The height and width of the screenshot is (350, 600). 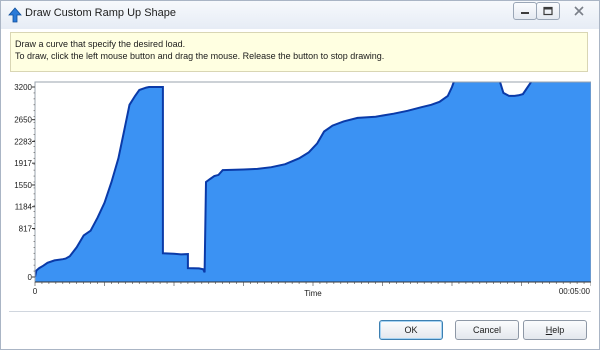 What do you see at coordinates (23, 120) in the screenshot?
I see `y-tick-label: 2650` at bounding box center [23, 120].